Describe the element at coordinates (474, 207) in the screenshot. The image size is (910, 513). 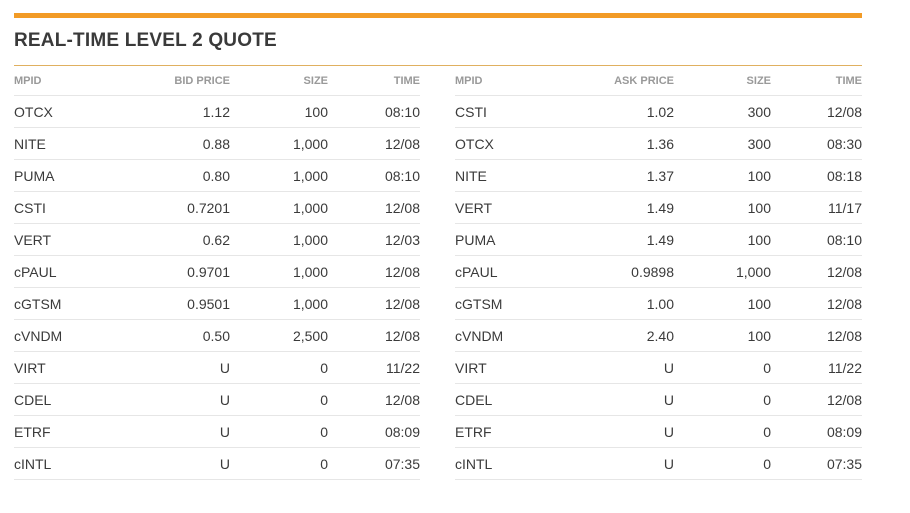
I see `ask-cell-mpid: VERT` at that location.